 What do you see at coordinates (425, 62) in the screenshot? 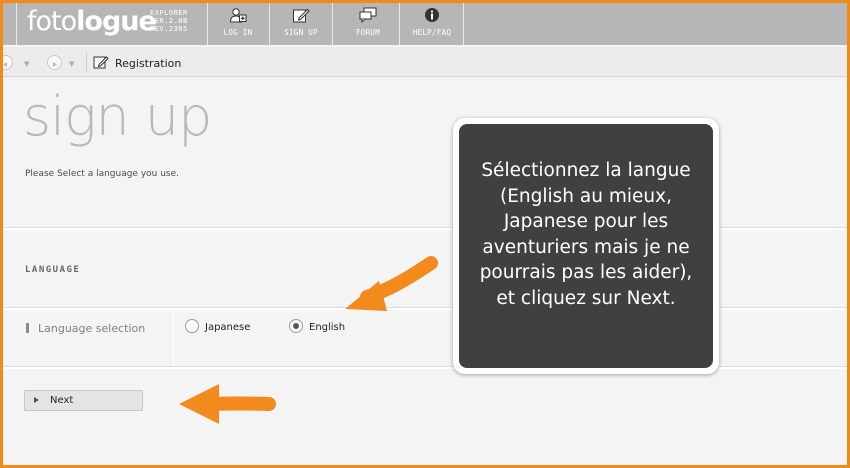
I see `secondary-toolbar: ▼ ▼ Registration` at bounding box center [425, 62].